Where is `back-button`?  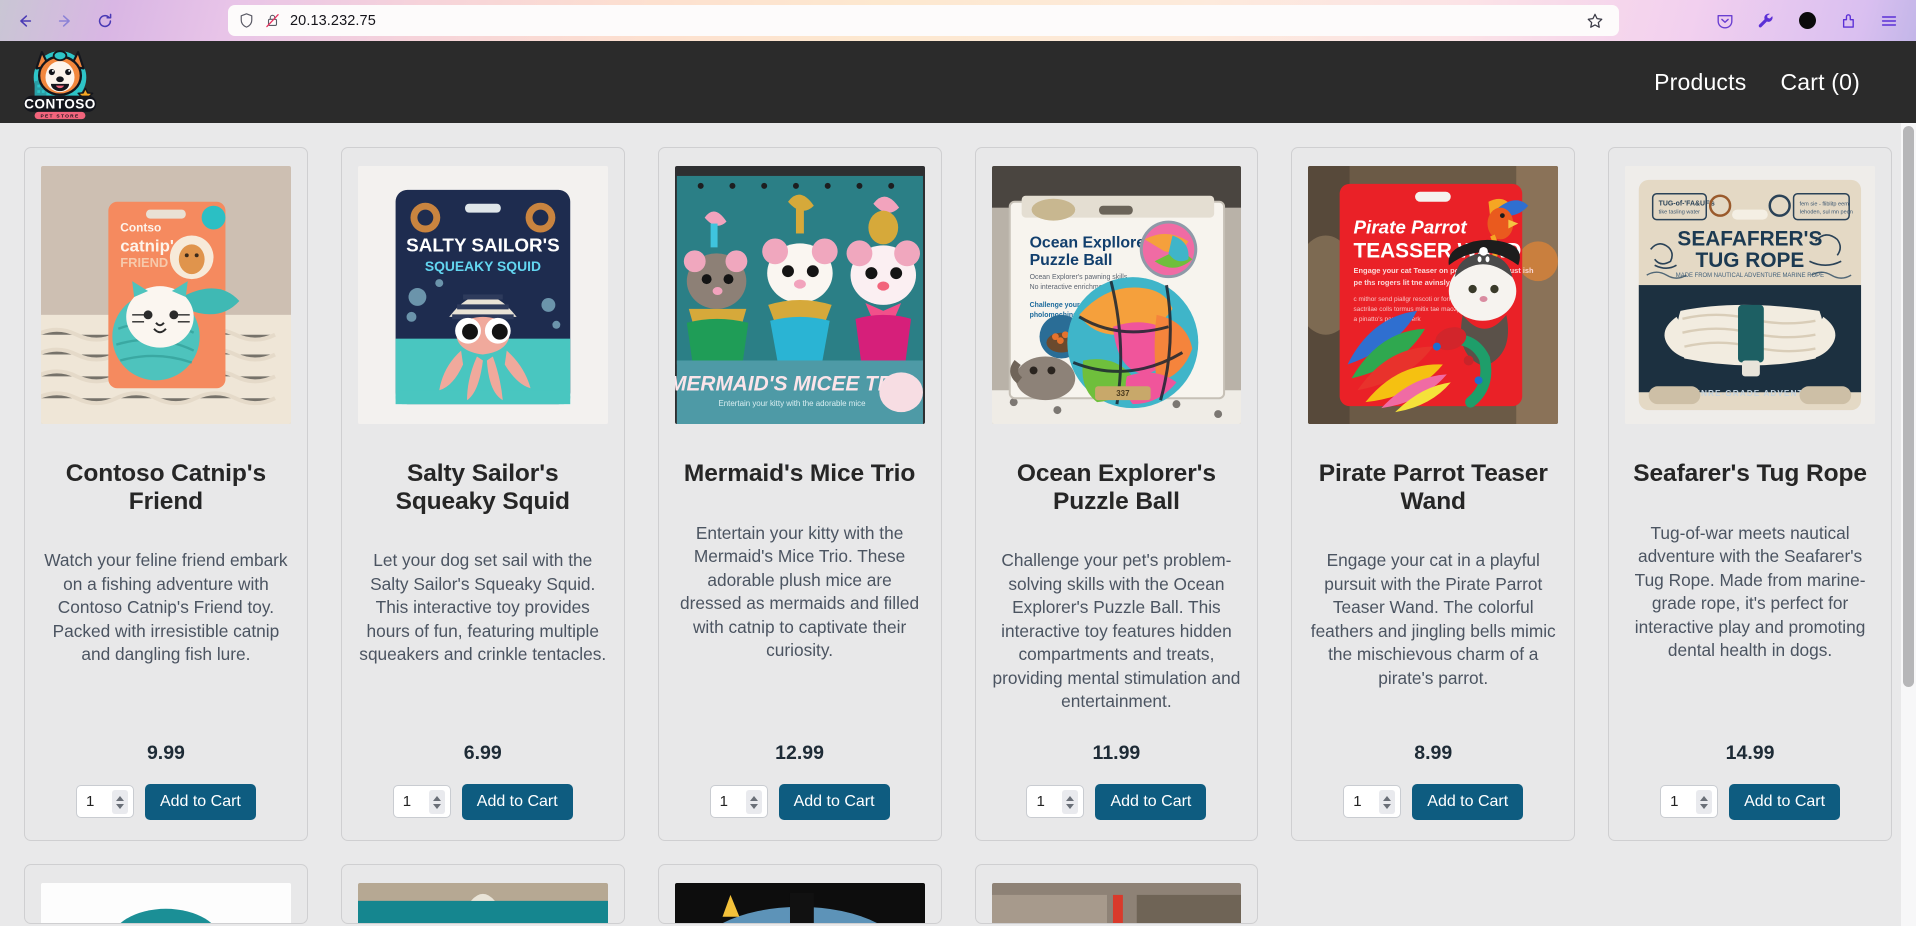 back-button is located at coordinates (25, 21).